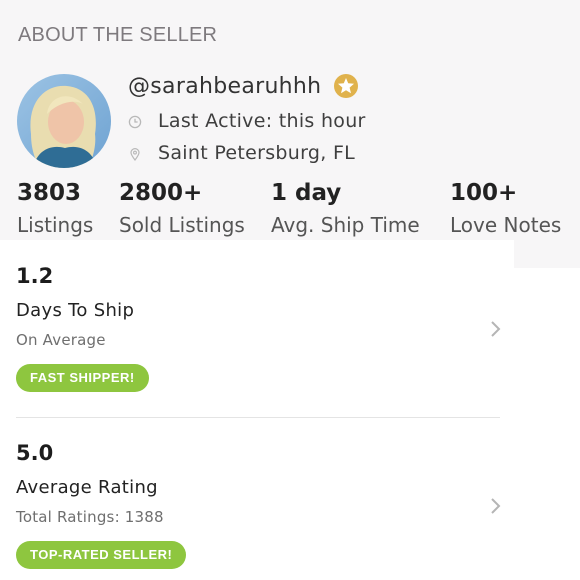 Image resolution: width=580 pixels, height=580 pixels. What do you see at coordinates (35, 276) in the screenshot?
I see `days-to-ship-value: 1.2` at bounding box center [35, 276].